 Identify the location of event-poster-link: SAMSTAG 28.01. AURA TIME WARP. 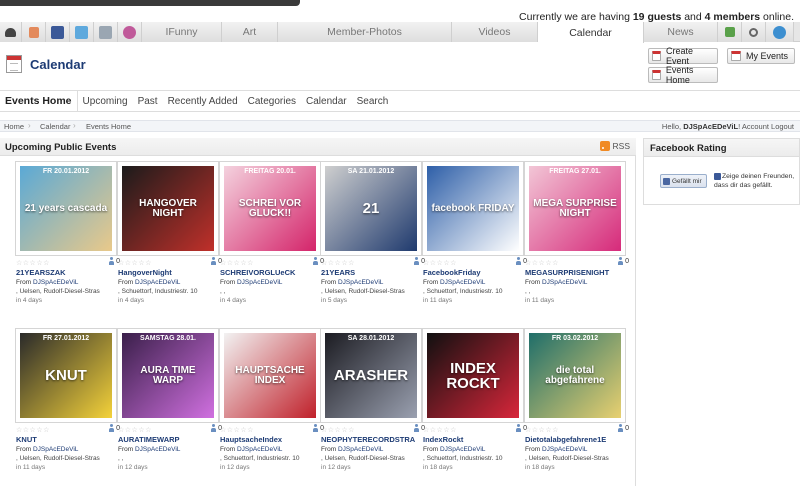
(168, 375).